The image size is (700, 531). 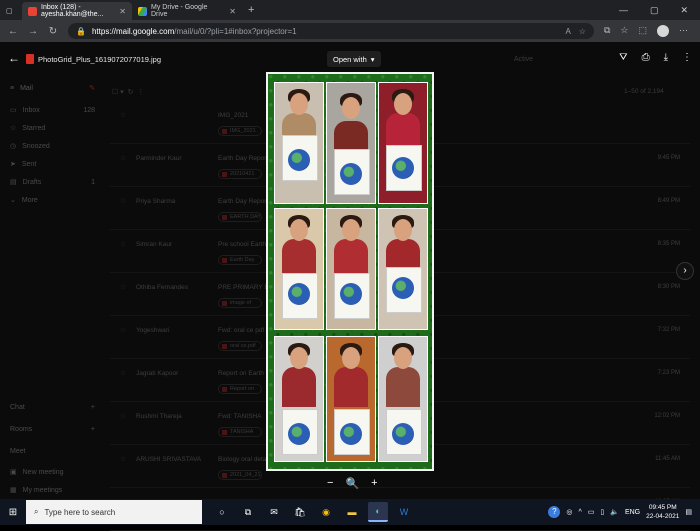 I want to click on email-subject: Fwd: TANISHA, so click(x=240, y=416).